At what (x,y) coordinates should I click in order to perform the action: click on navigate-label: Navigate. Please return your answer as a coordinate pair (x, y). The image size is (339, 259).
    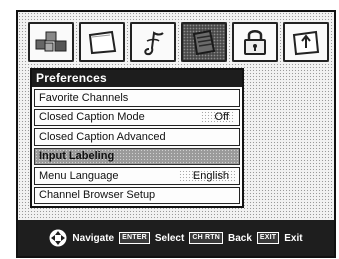
    Looking at the image, I should click on (93, 238).